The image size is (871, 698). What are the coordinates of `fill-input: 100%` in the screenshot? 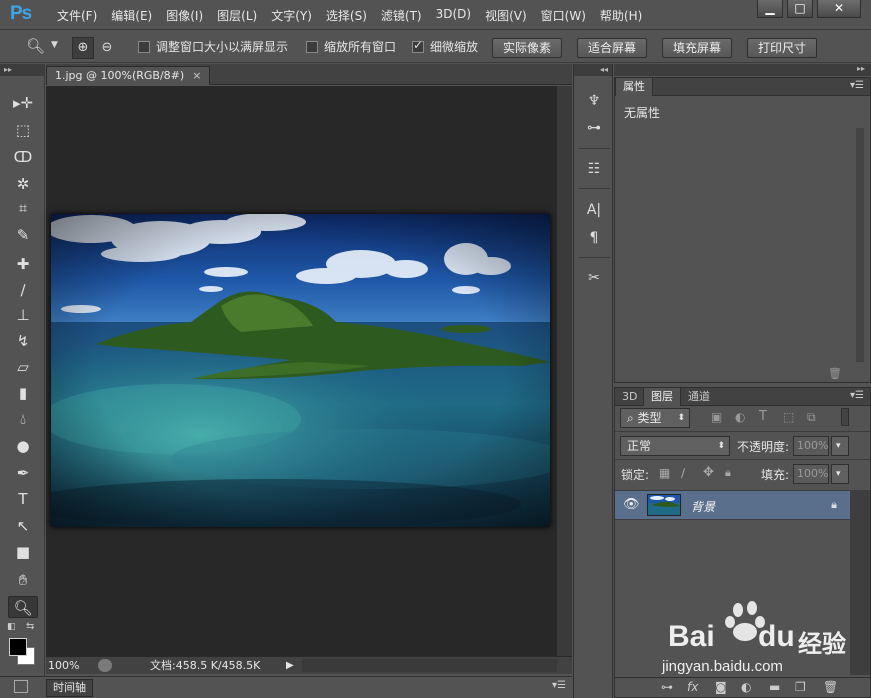 It's located at (811, 474).